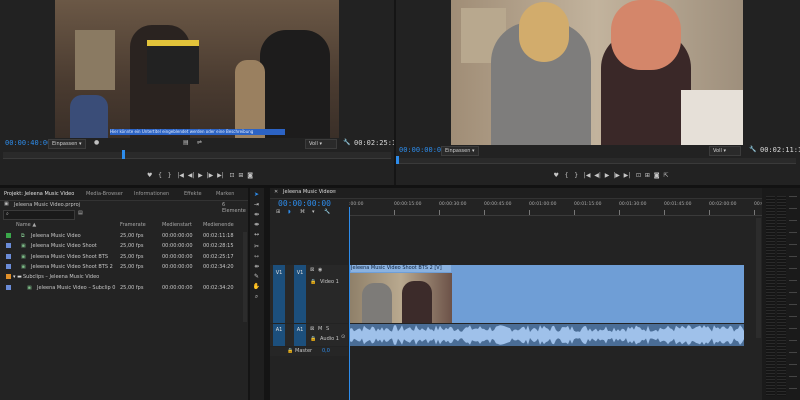 This screenshot has width=800, height=400. Describe the element at coordinates (256, 234) in the screenshot. I see `rate-stretch-icon: ↔` at that location.